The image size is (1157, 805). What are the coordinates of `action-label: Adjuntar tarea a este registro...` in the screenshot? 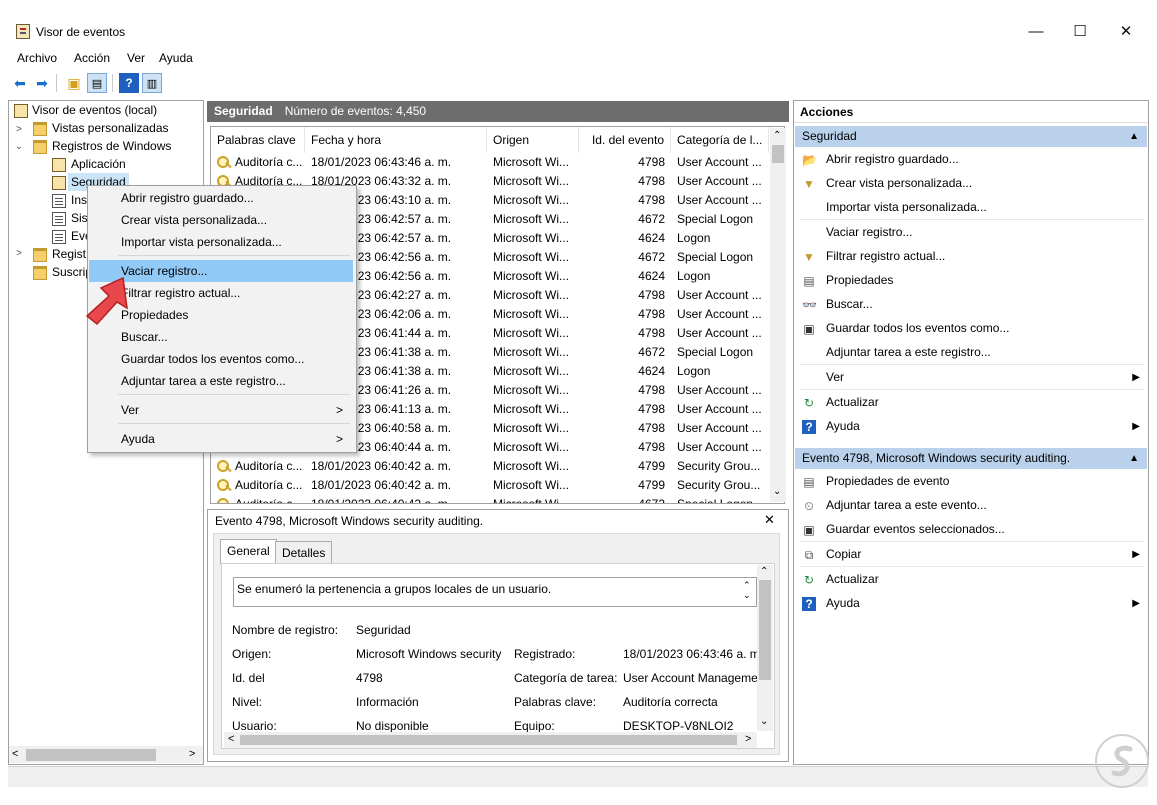 It's located at (908, 352).